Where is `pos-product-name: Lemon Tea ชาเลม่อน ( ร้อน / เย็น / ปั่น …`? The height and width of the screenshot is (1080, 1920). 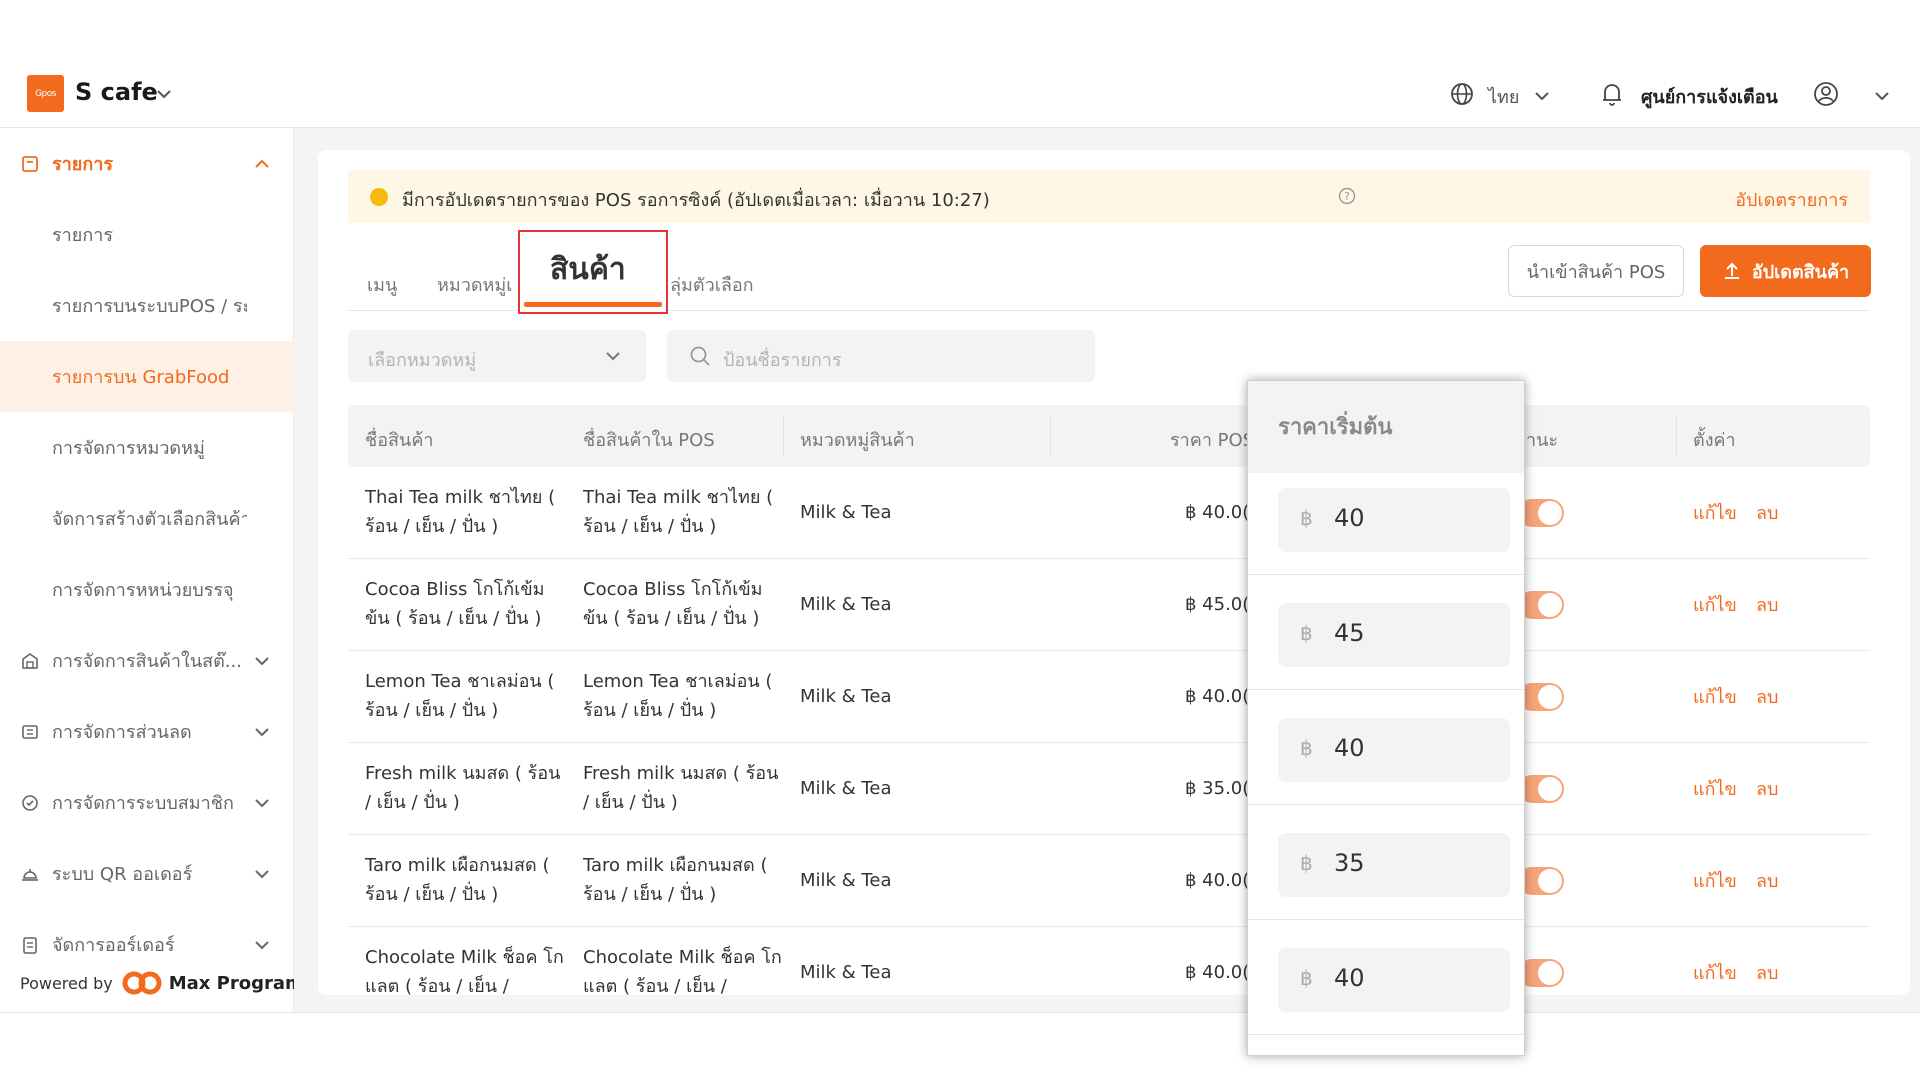 pos-product-name: Lemon Tea ชาเลม่อน ( ร้อน / เย็น / ปั่น … is located at coordinates (678, 696).